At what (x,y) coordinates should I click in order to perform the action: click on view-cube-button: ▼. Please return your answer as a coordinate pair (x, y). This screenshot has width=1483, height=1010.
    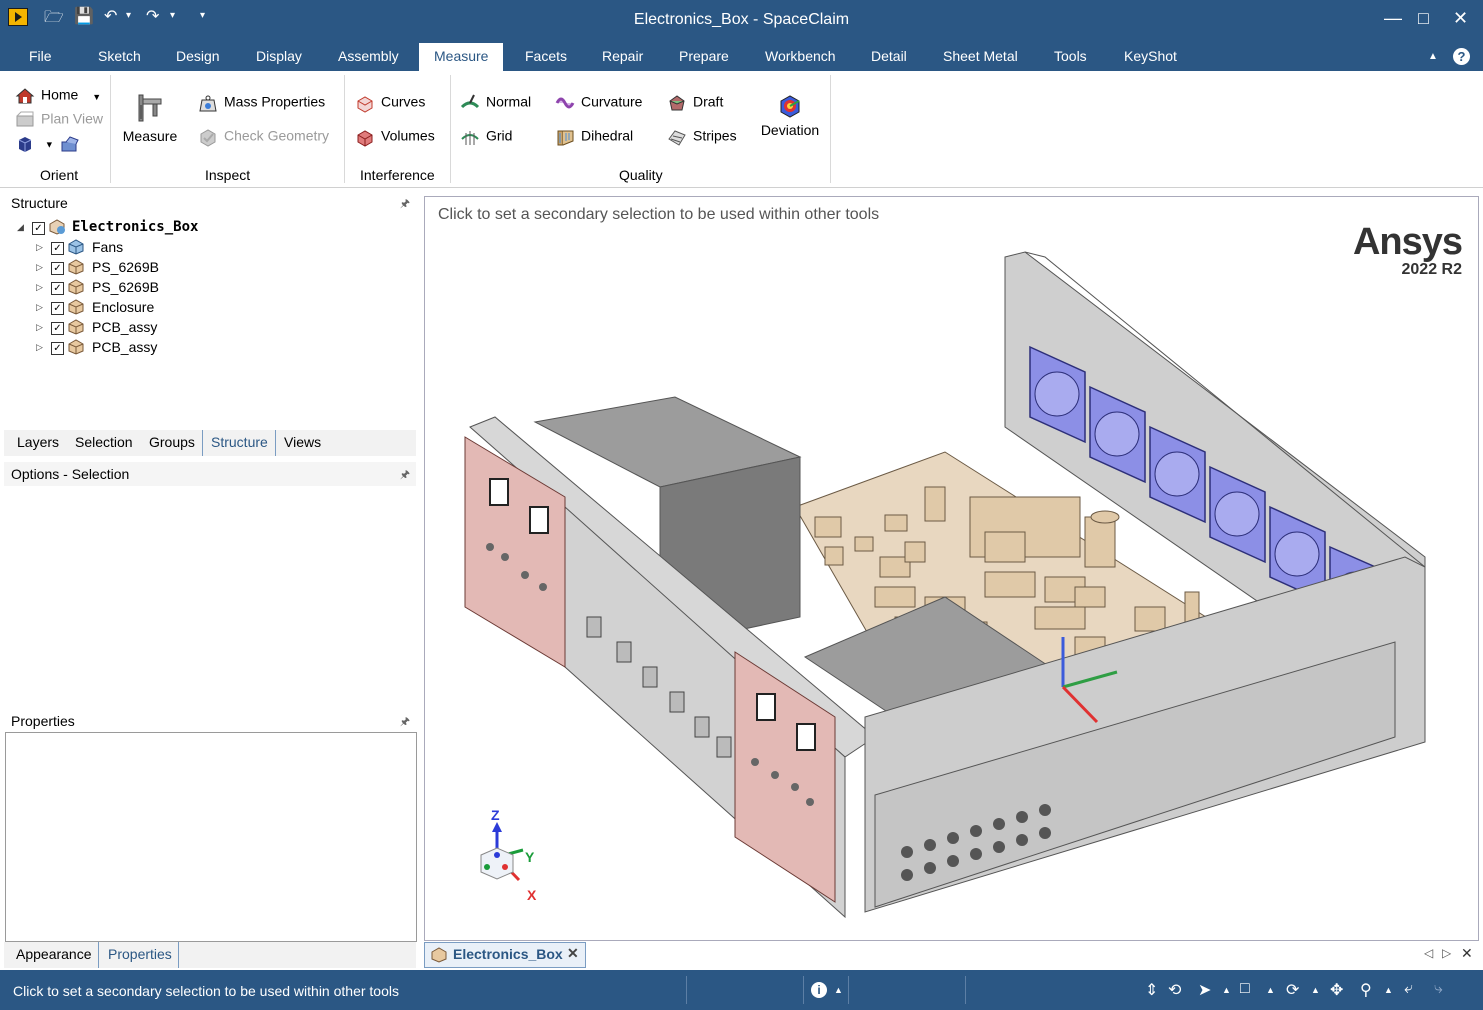
    Looking at the image, I should click on (34, 144).